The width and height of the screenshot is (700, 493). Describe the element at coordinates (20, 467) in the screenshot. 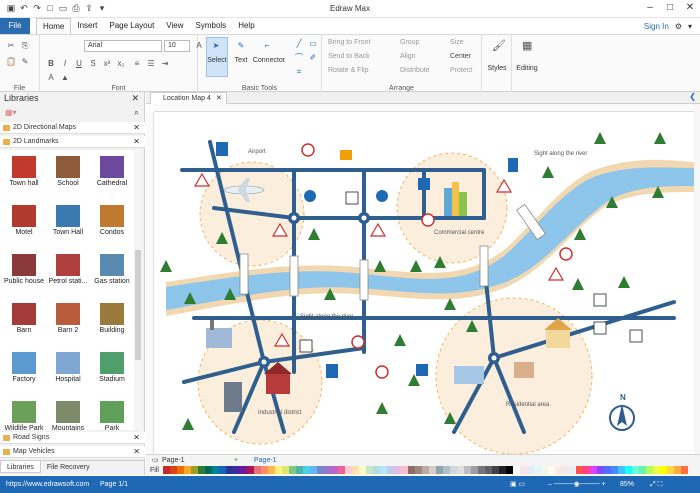

I see `libraries-tab: Libraries` at that location.